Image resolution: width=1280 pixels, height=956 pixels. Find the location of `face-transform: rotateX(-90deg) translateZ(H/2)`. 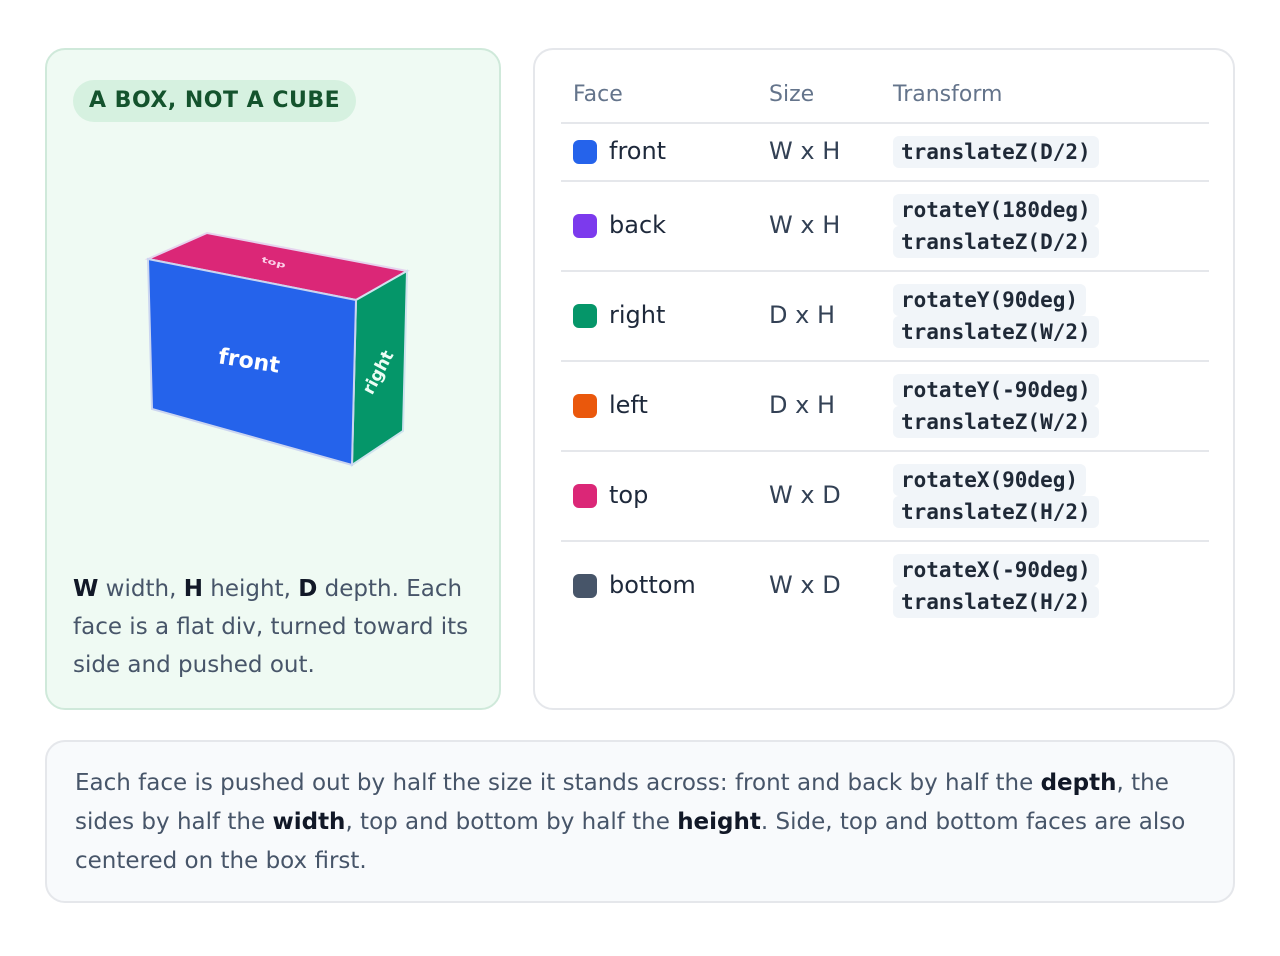

face-transform: rotateX(-90deg) translateZ(H/2) is located at coordinates (996, 586).